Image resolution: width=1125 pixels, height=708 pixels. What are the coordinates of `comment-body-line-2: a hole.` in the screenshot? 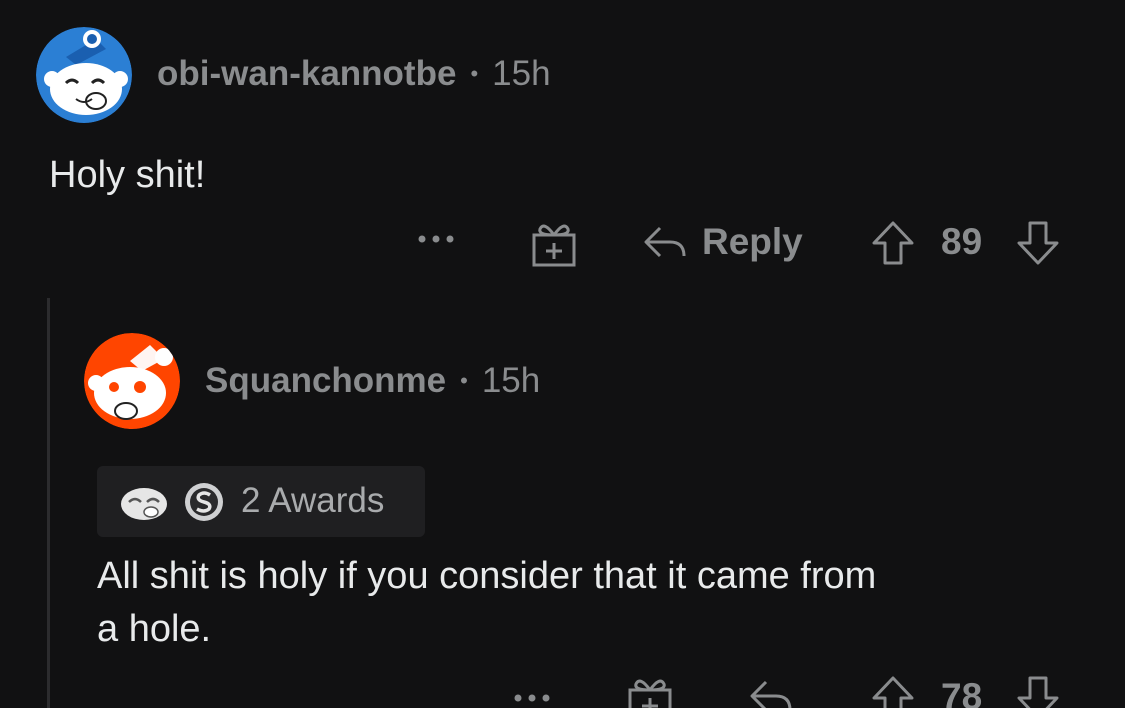 It's located at (154, 629).